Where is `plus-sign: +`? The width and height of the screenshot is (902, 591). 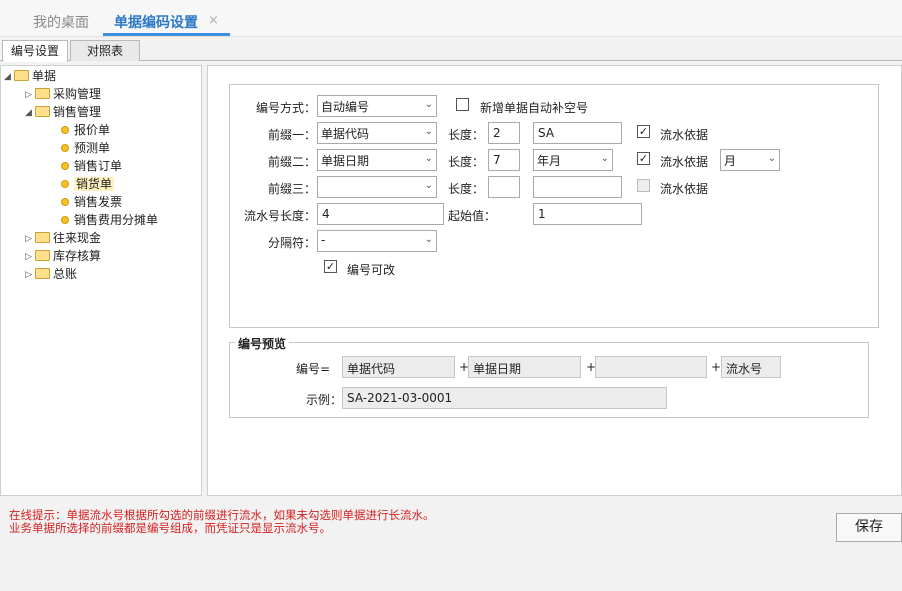
plus-sign: + is located at coordinates (716, 367).